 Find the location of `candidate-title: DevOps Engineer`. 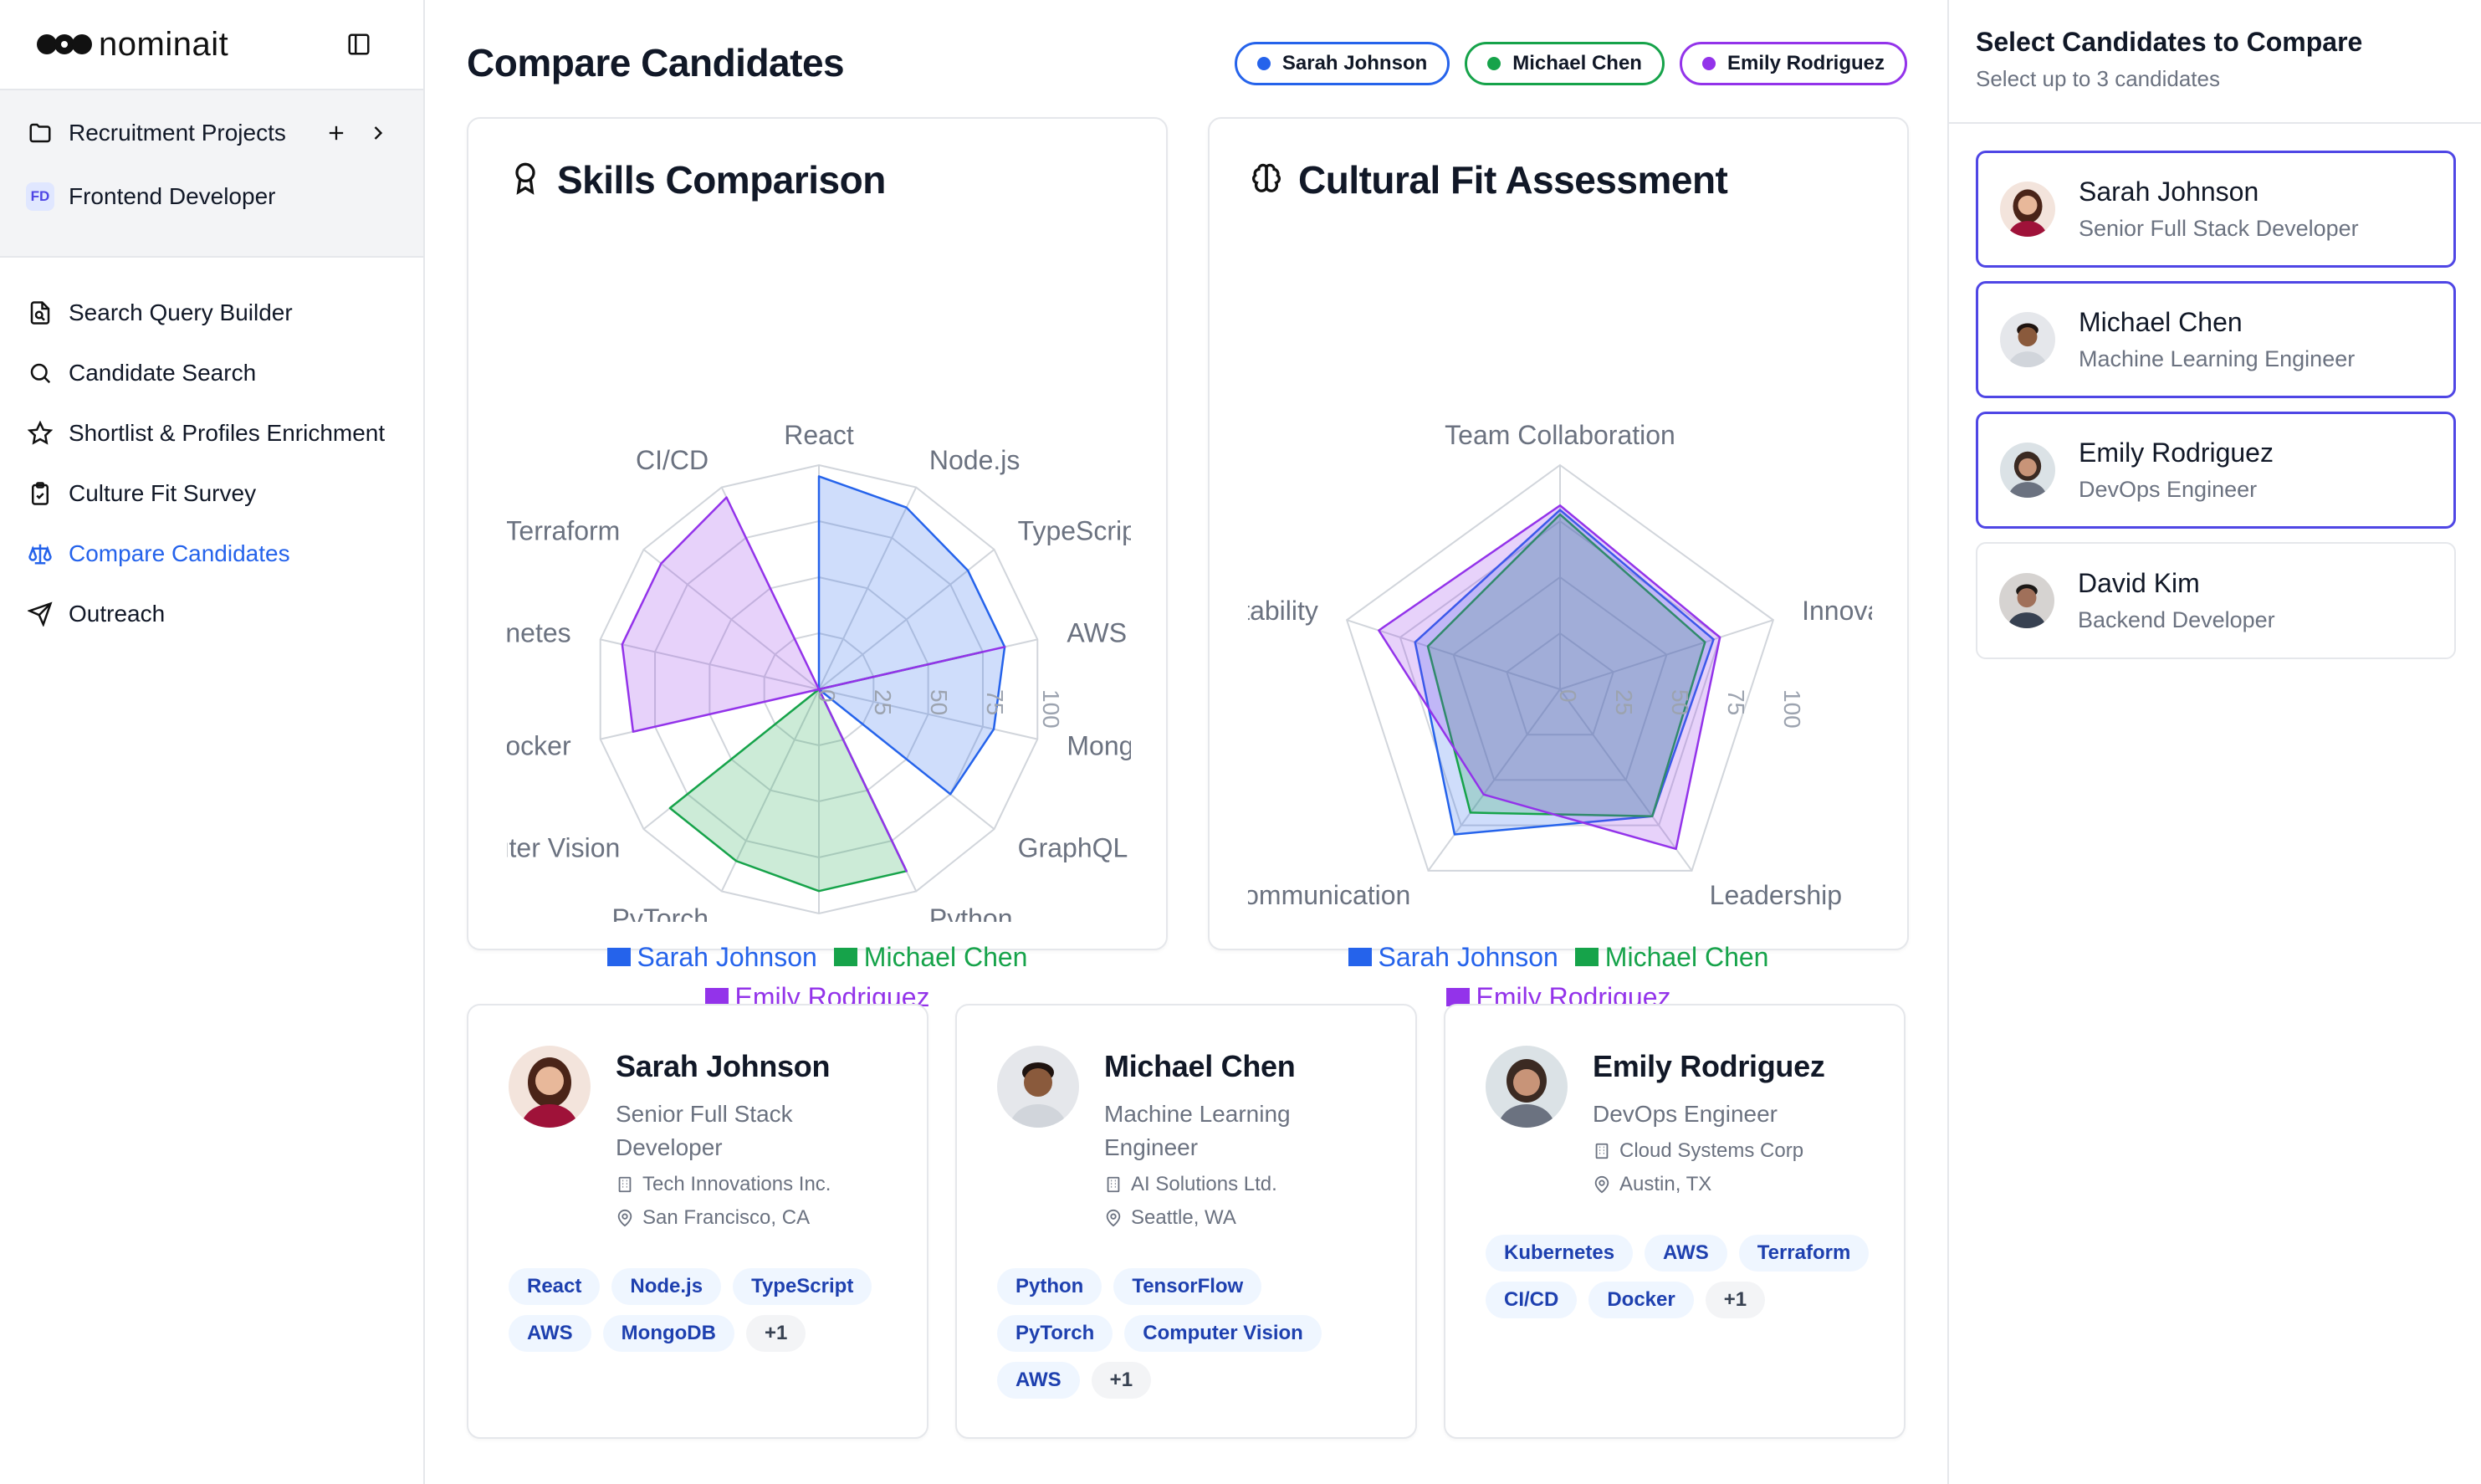

candidate-title: DevOps Engineer is located at coordinates (1685, 1114).